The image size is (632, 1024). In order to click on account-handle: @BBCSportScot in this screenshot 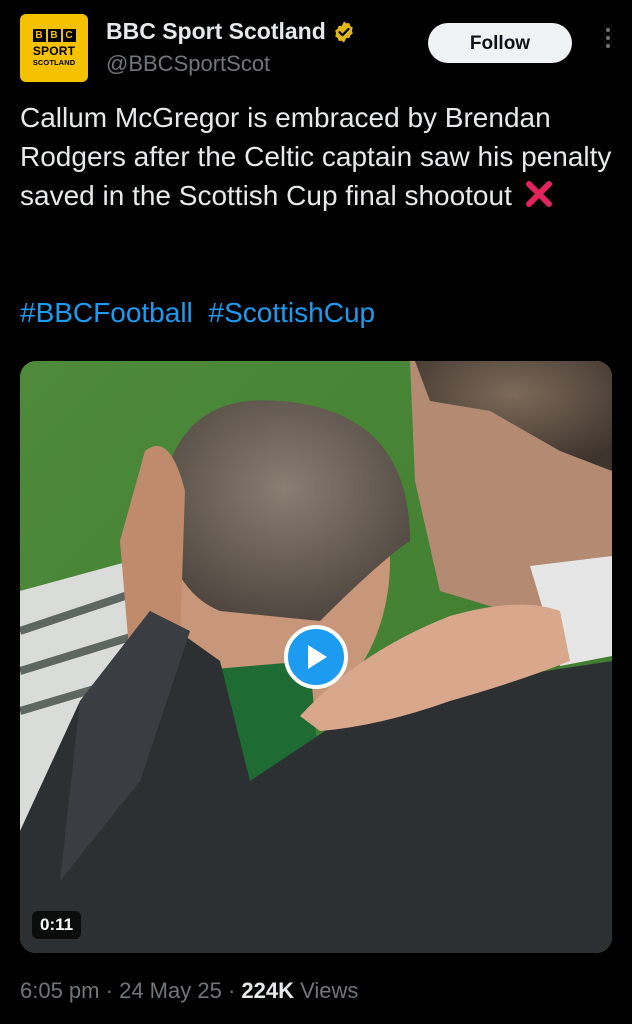, I will do `click(231, 64)`.